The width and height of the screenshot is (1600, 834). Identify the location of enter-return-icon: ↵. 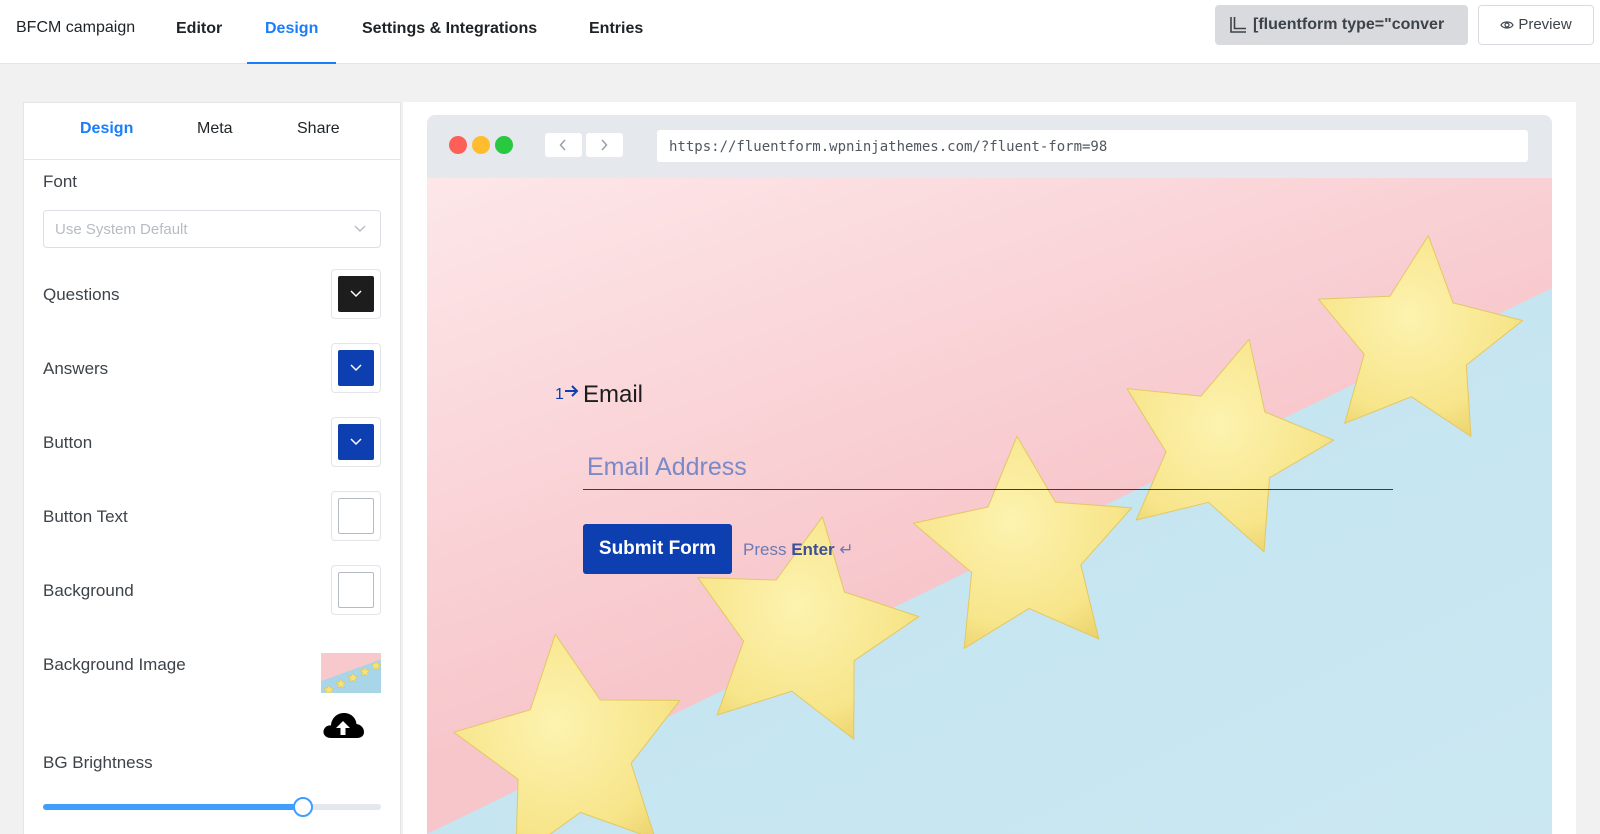
(846, 549).